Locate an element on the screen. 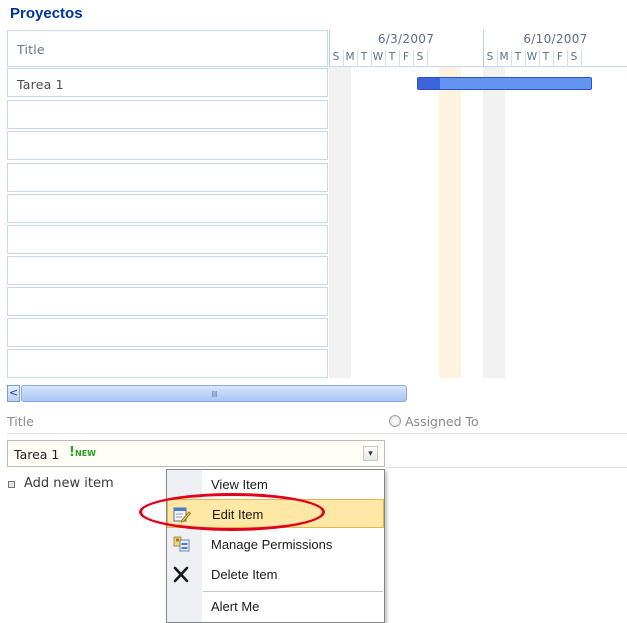 This screenshot has height=623, width=627. scroll-thumb: IIII is located at coordinates (214, 393).